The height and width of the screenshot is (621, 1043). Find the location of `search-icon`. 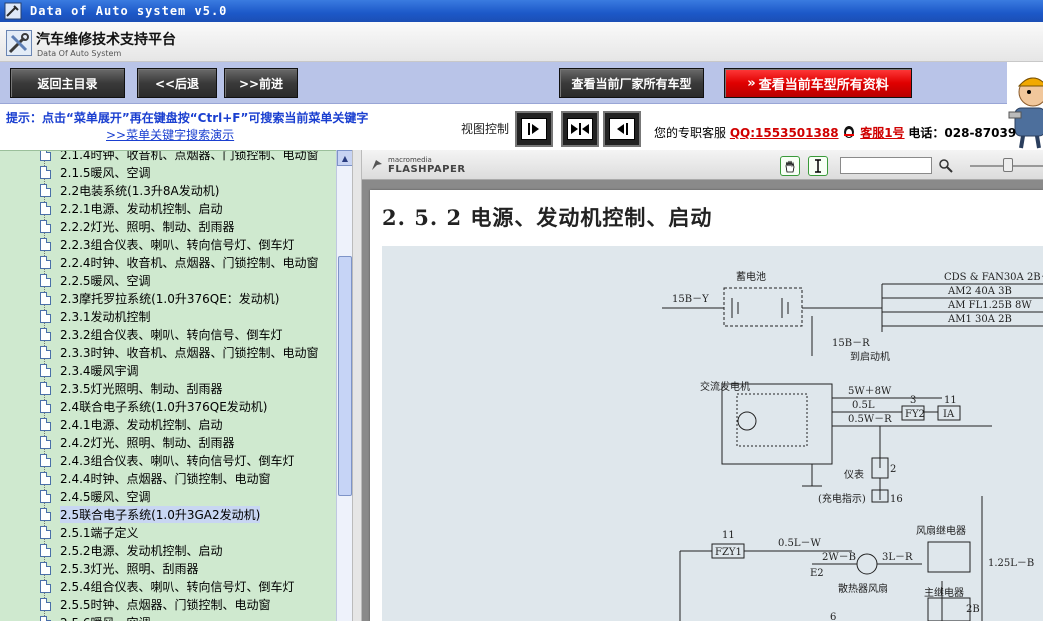

search-icon is located at coordinates (946, 166).